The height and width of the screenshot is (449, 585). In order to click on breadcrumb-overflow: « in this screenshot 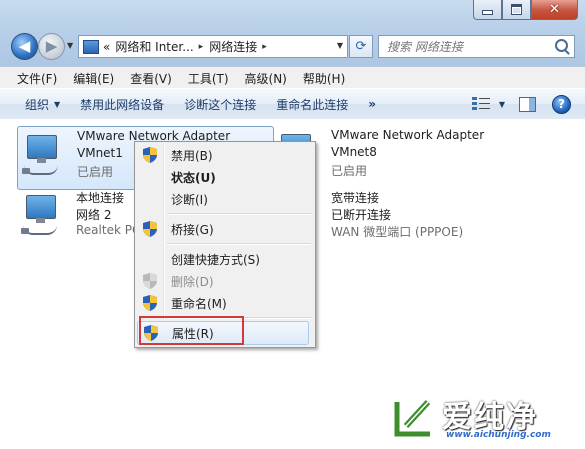, I will do `click(106, 47)`.